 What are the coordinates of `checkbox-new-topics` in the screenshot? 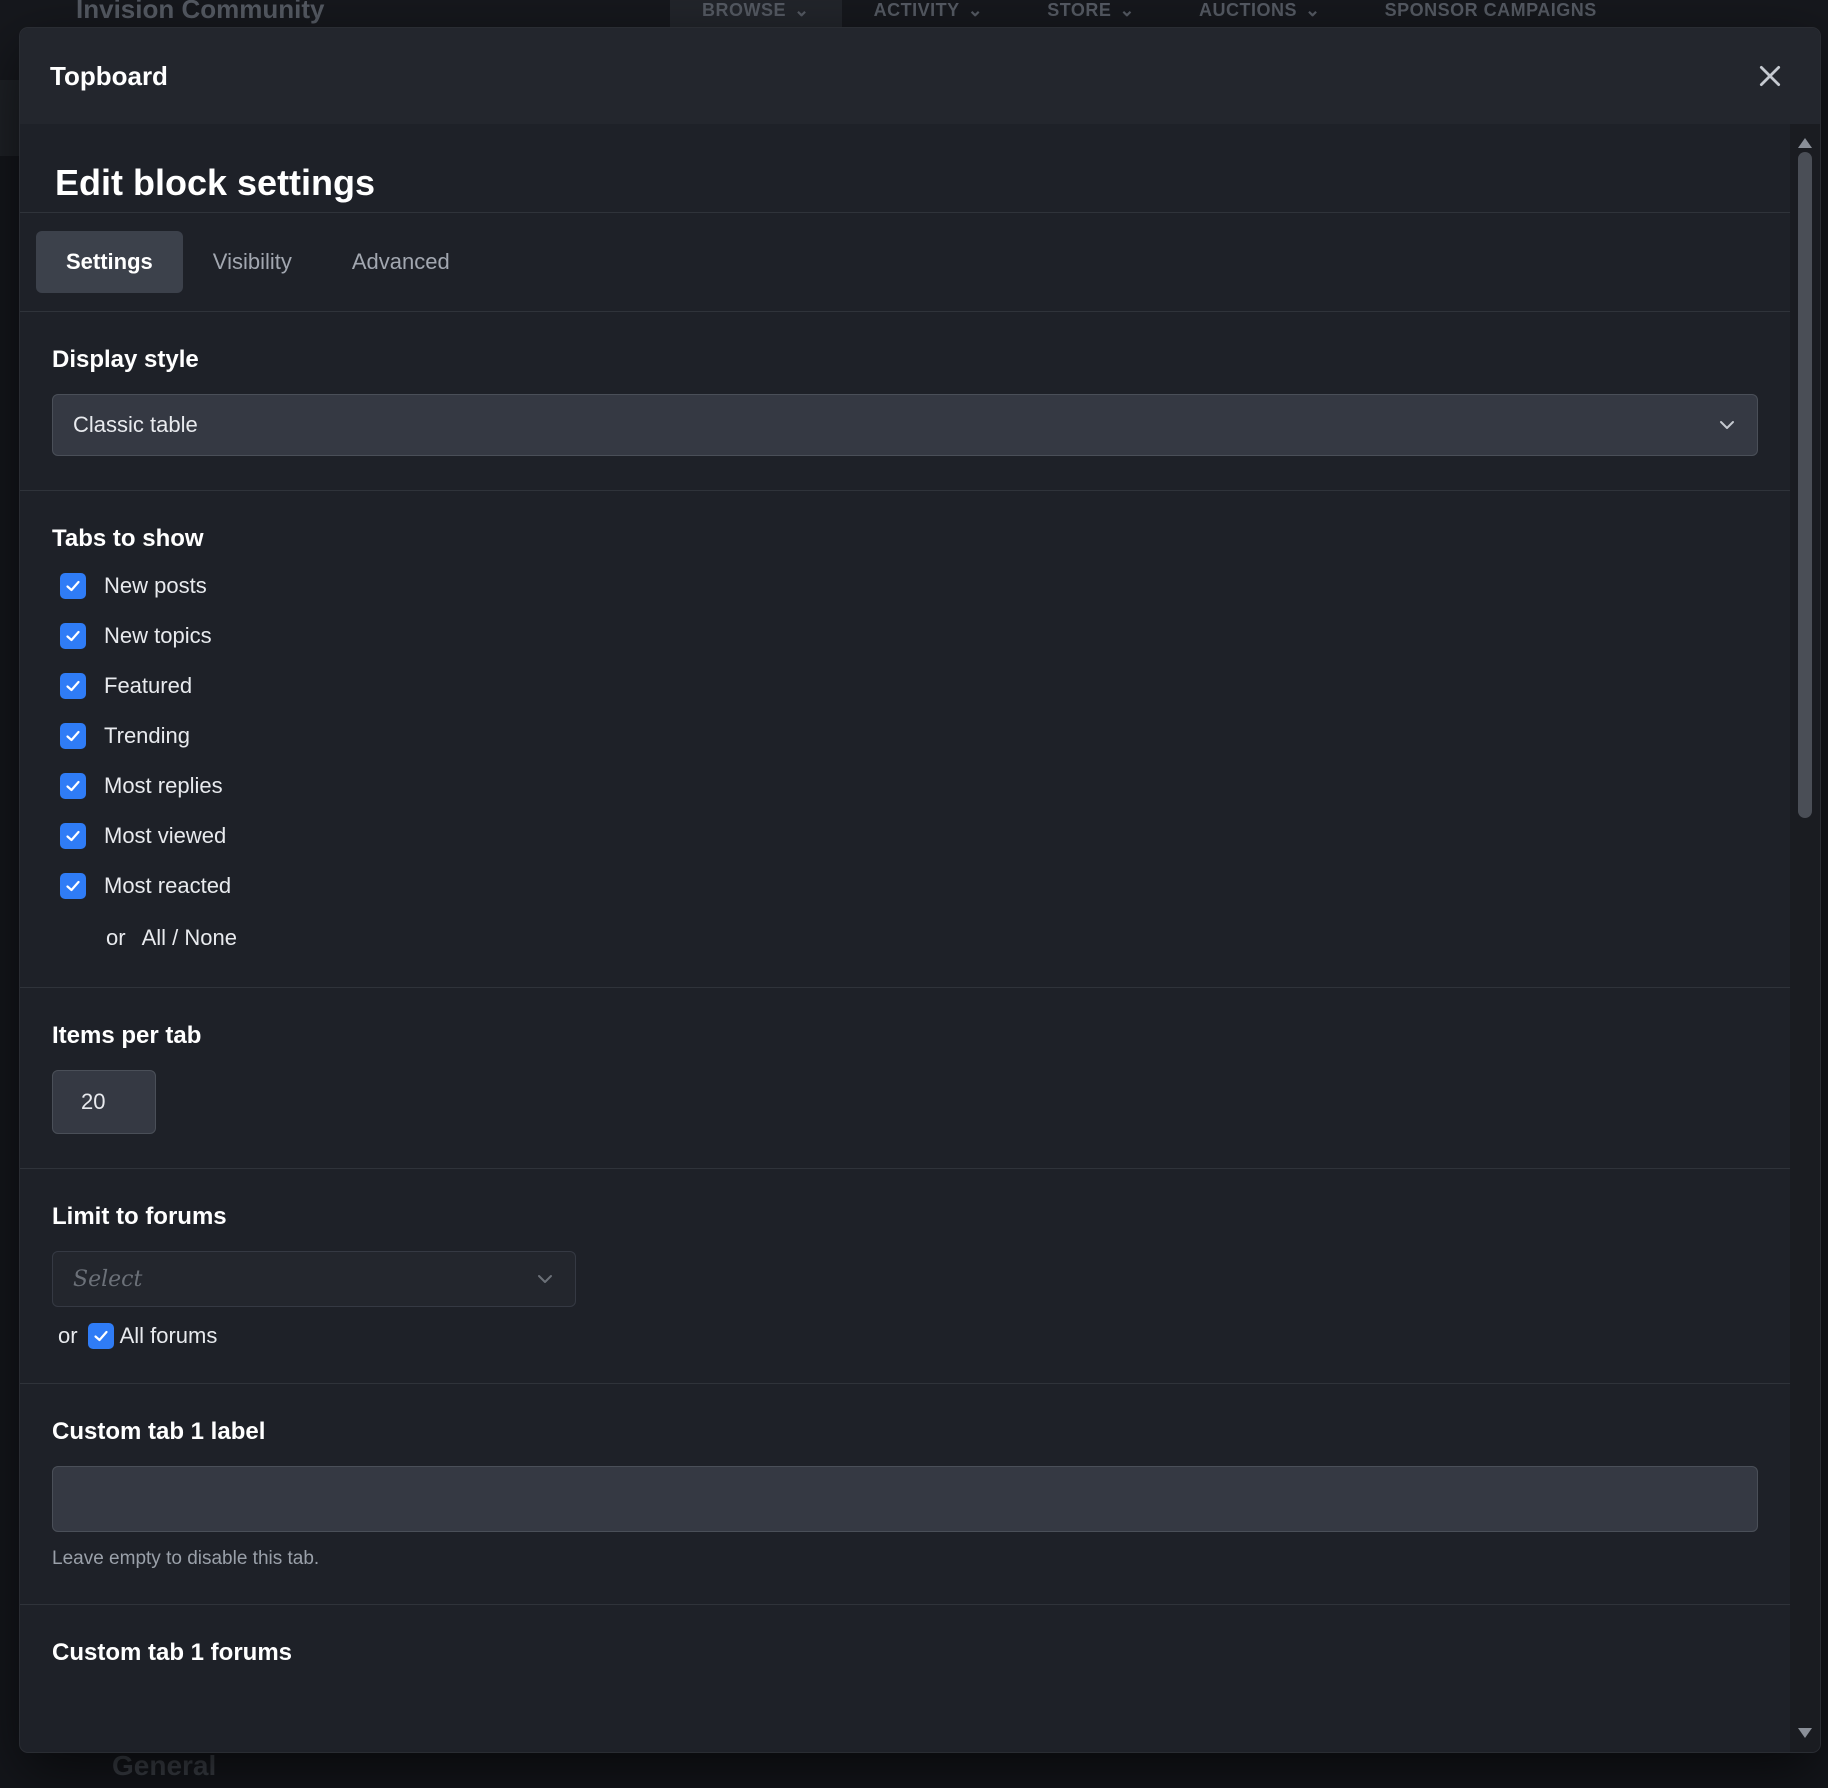 It's located at (73, 636).